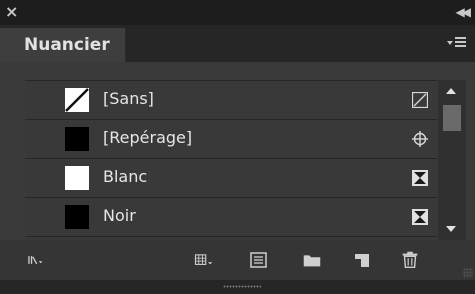  What do you see at coordinates (451, 91) in the screenshot?
I see `scroll-up-arrow-icon` at bounding box center [451, 91].